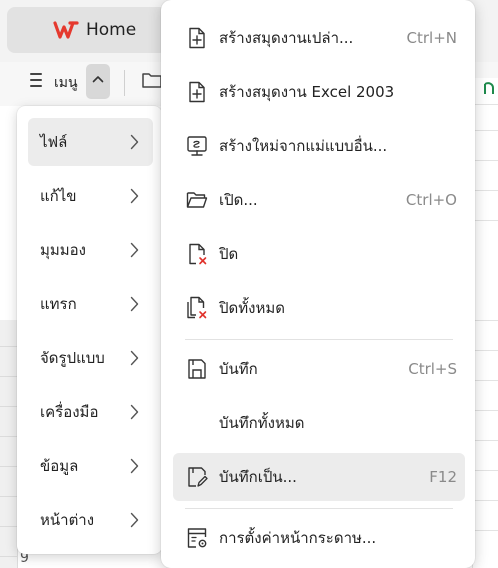  I want to click on close-item: ปิด, so click(319, 254).